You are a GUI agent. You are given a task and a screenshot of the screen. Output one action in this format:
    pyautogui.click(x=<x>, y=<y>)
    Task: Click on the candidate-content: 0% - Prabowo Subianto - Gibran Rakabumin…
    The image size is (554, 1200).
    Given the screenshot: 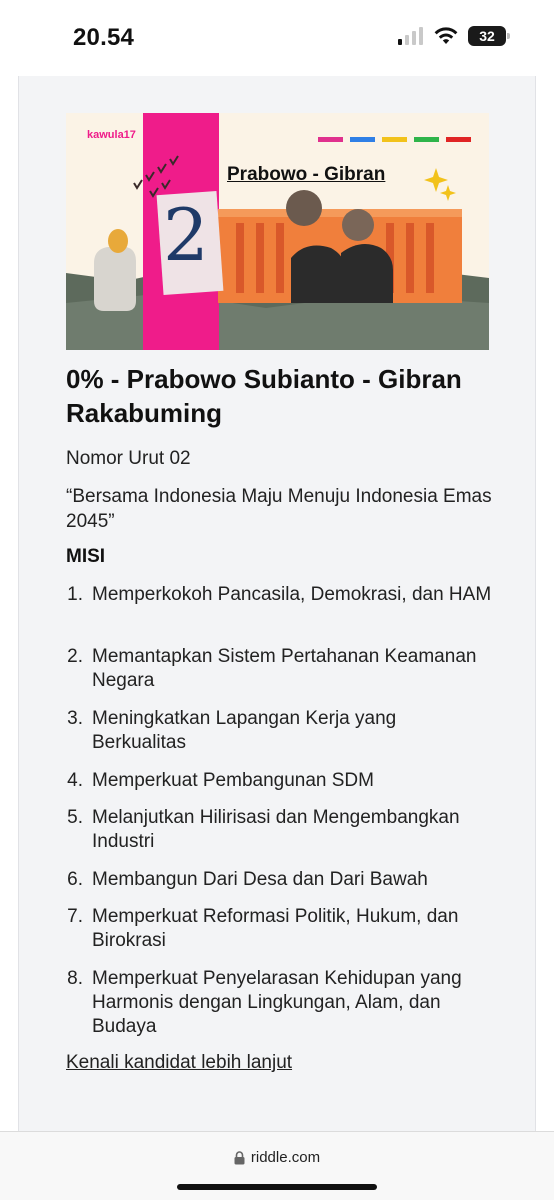 What is the action you would take?
    pyautogui.click(x=286, y=396)
    